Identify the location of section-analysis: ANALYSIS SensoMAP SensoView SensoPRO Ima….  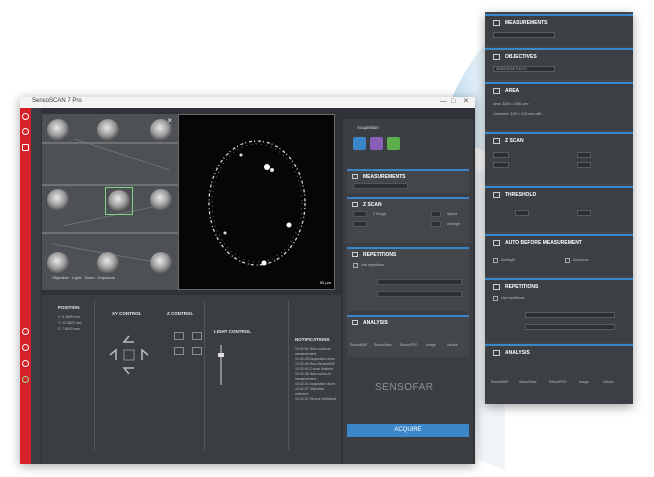
(408, 336).